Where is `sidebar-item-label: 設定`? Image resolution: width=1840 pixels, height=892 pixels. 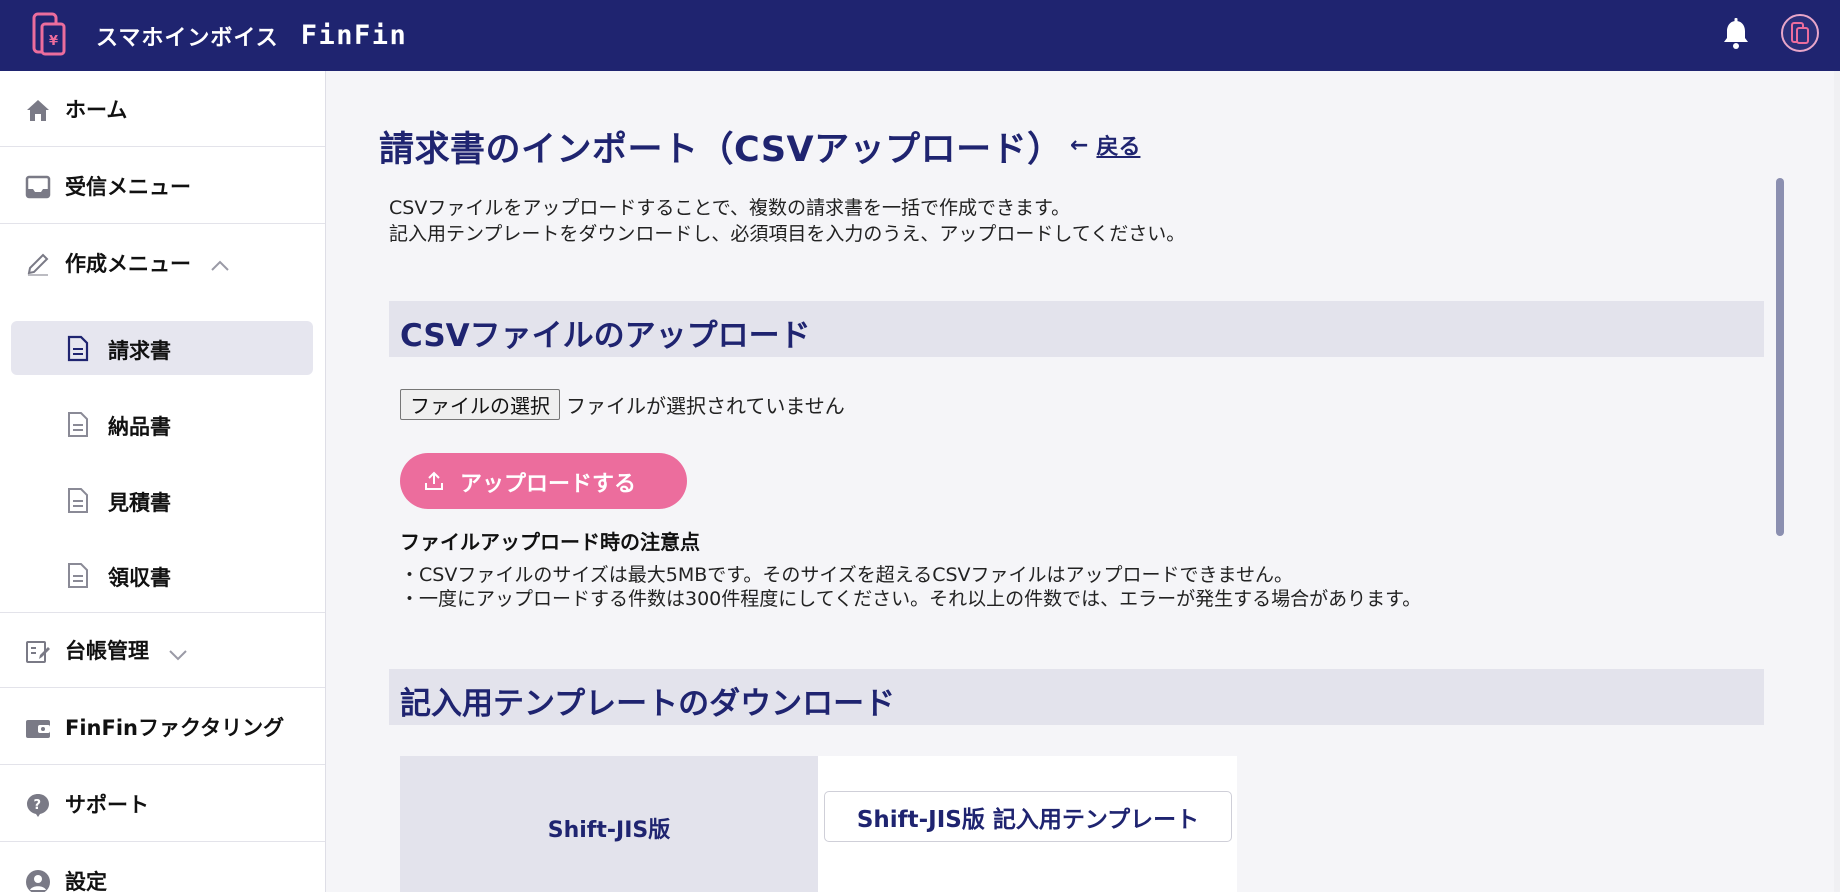
sidebar-item-label: 設定 is located at coordinates (86, 881).